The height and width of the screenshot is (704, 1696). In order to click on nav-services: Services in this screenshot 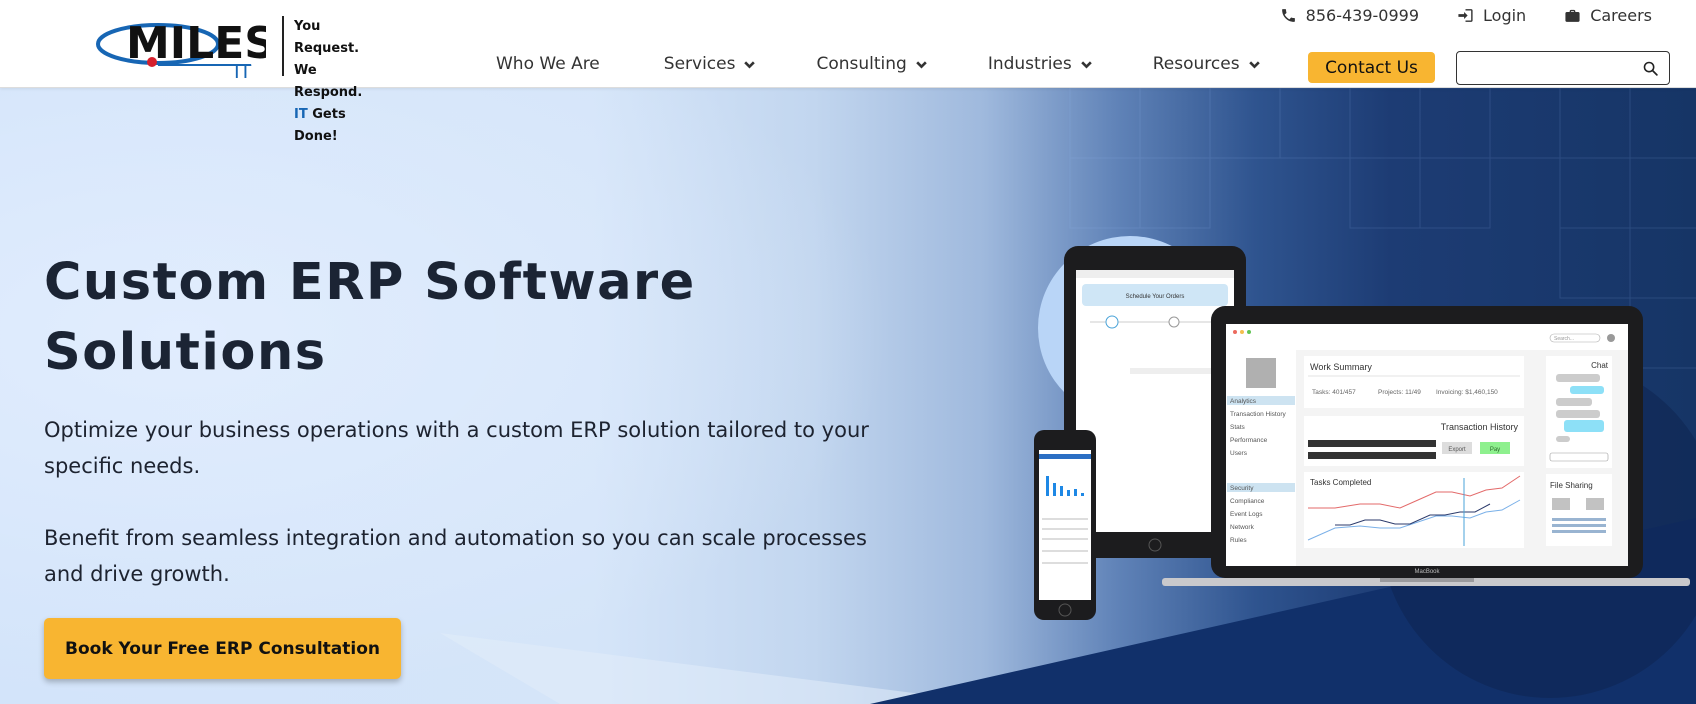, I will do `click(710, 64)`.